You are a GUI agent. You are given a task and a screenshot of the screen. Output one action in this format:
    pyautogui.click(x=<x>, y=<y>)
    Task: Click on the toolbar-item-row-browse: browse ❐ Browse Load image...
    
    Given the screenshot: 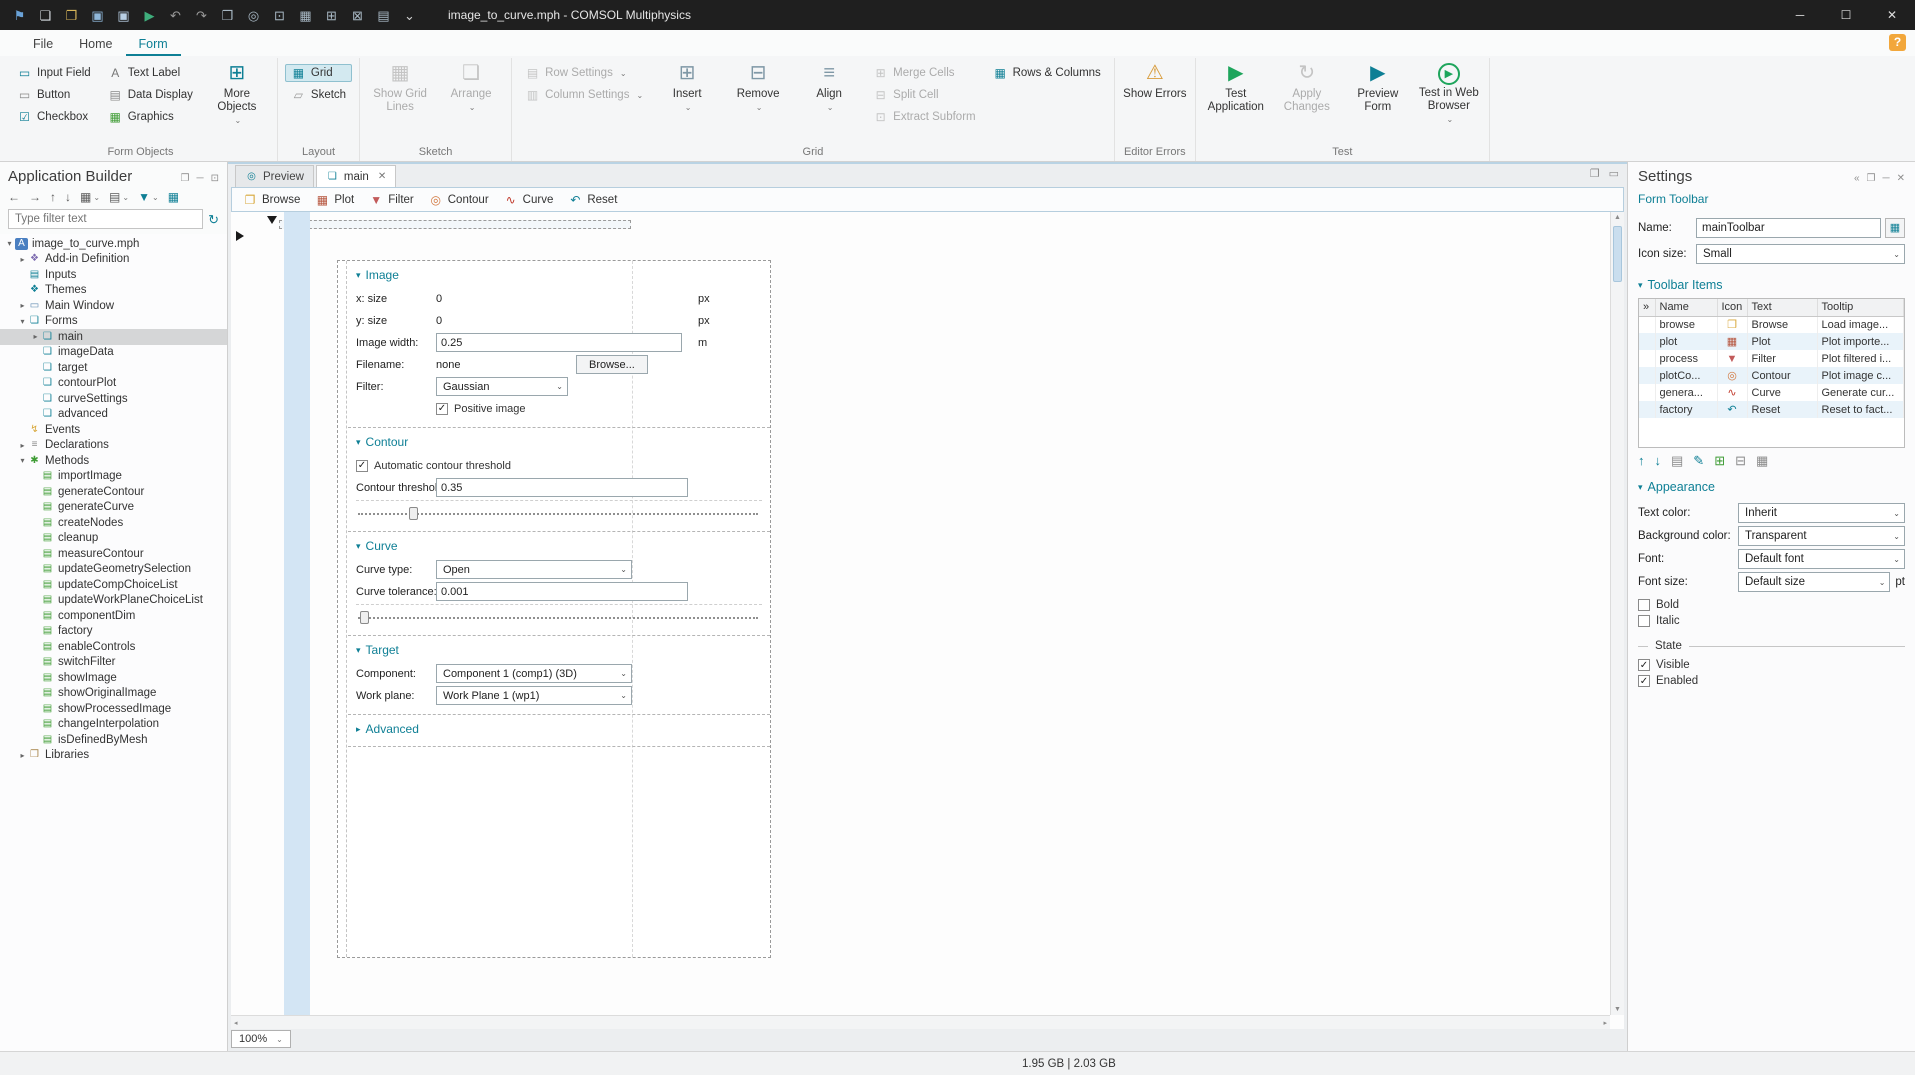 What is the action you would take?
    pyautogui.click(x=1771, y=324)
    